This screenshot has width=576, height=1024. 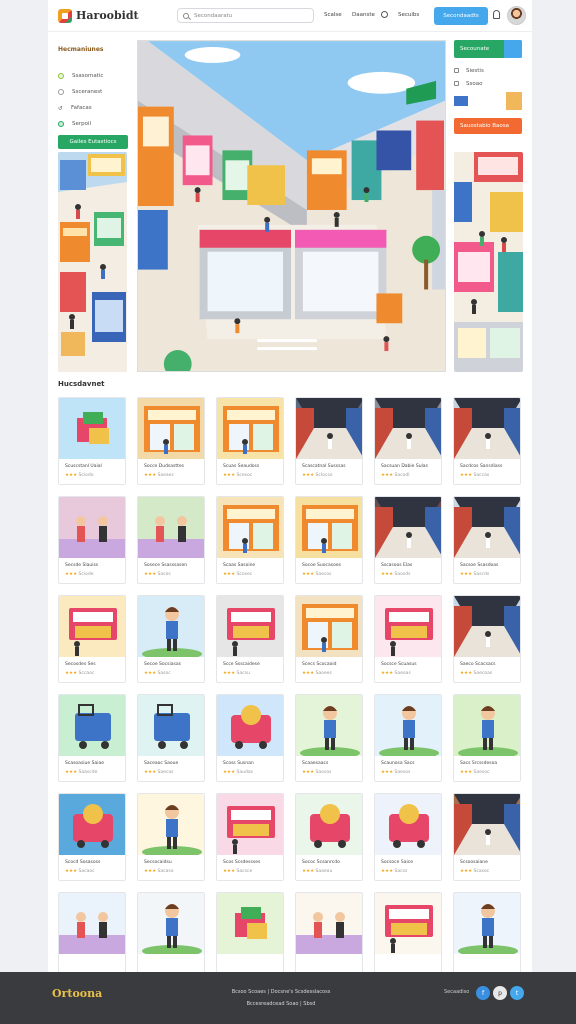 I want to click on product-card: Scsoosaiane ★★★ Scasoc, so click(x=487, y=837).